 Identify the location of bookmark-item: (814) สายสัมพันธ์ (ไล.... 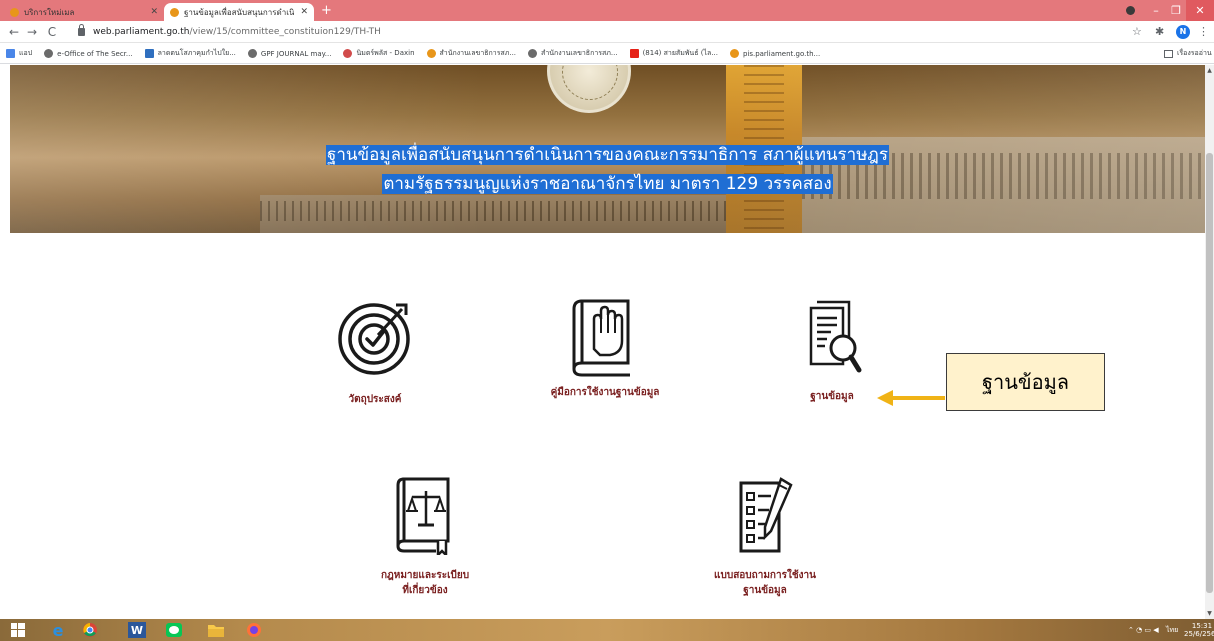
(673, 53).